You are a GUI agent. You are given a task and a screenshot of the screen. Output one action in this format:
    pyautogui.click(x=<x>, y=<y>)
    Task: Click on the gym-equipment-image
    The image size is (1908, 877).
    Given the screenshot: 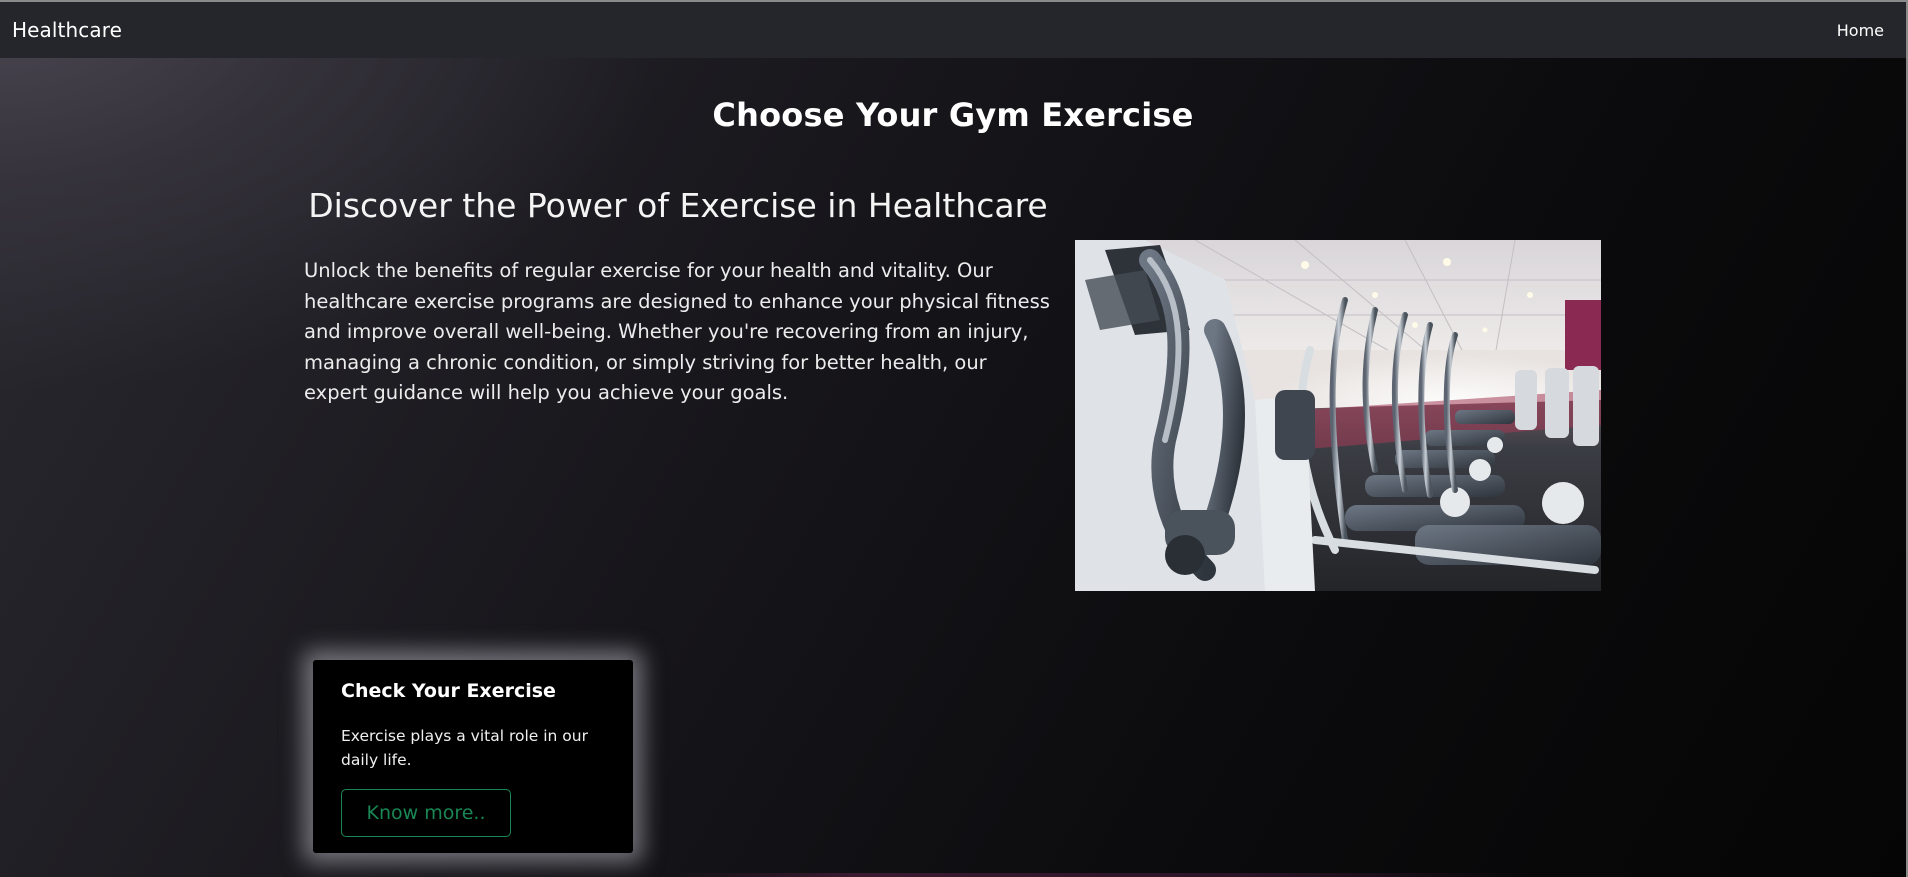 What is the action you would take?
    pyautogui.click(x=1338, y=415)
    